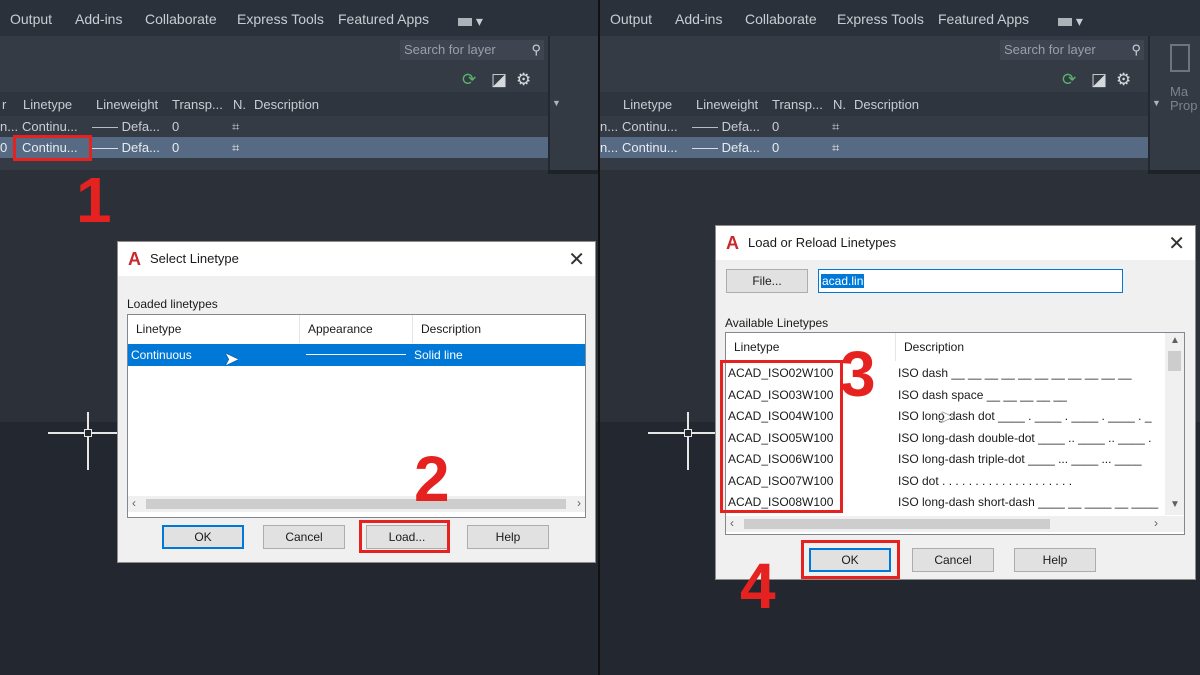  Describe the element at coordinates (194, 258) in the screenshot. I see `dialog-title: Select Linetype` at that location.